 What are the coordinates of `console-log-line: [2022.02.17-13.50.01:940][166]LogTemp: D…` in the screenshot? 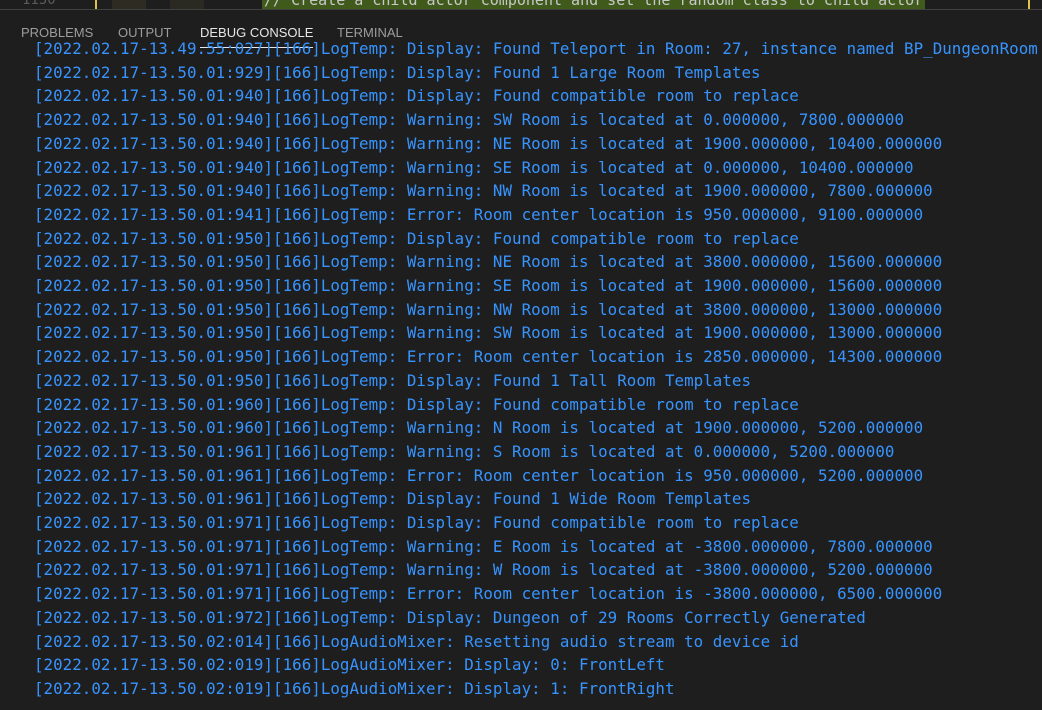 It's located at (416, 96).